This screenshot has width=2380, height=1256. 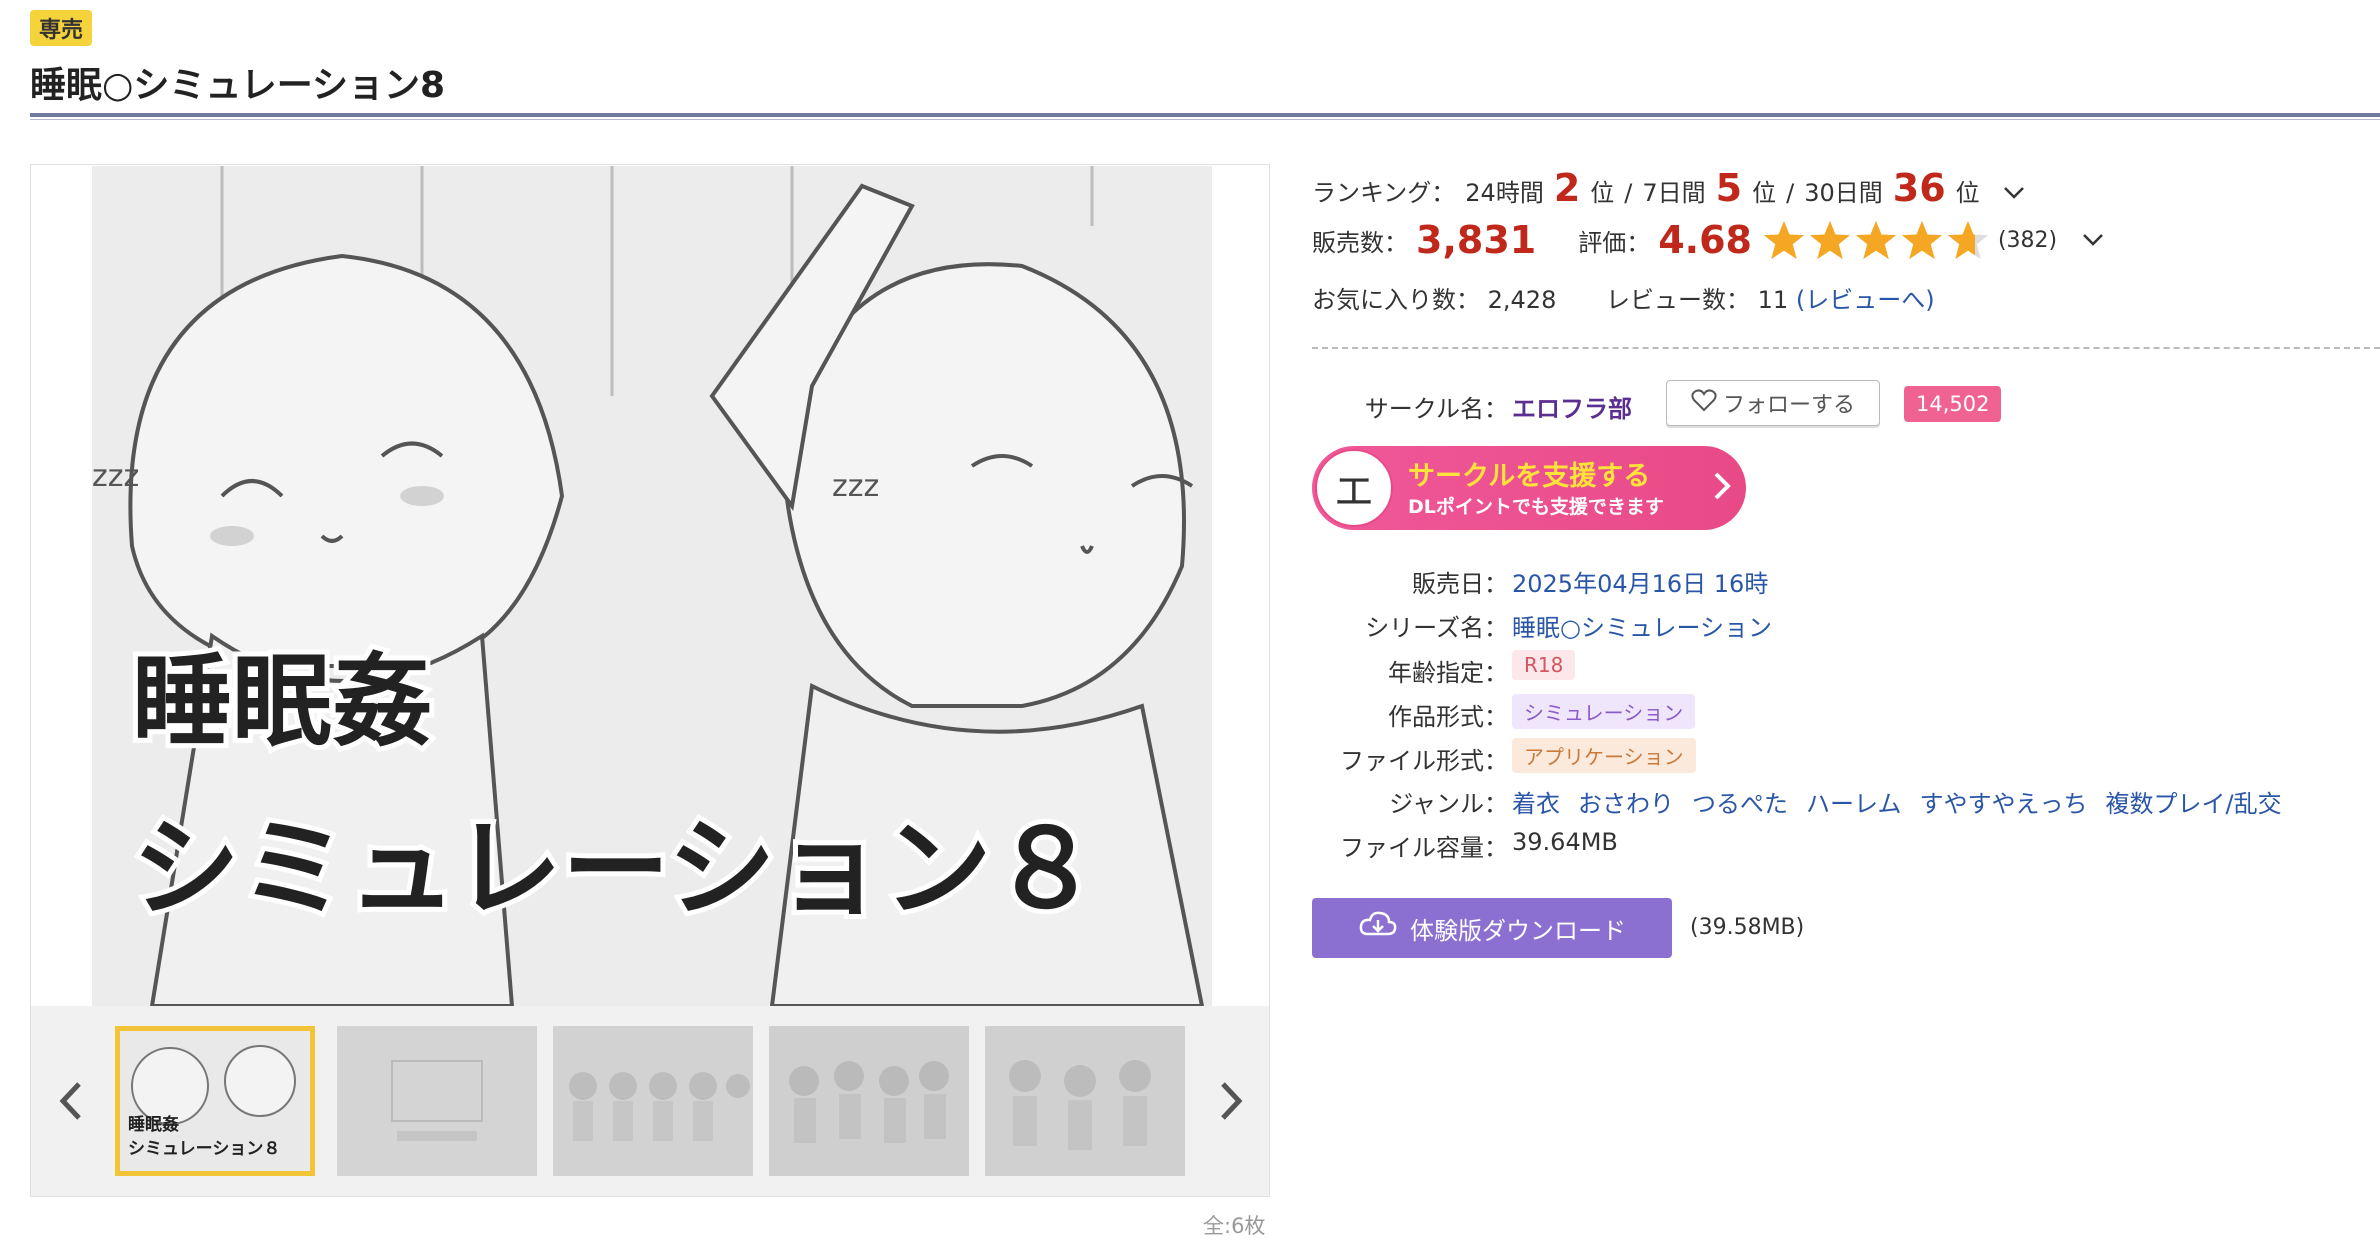 I want to click on favorites-reviews-row: お気に入り数： 2,428 レビュー数： 11 (レビューへ), so click(x=1623, y=297).